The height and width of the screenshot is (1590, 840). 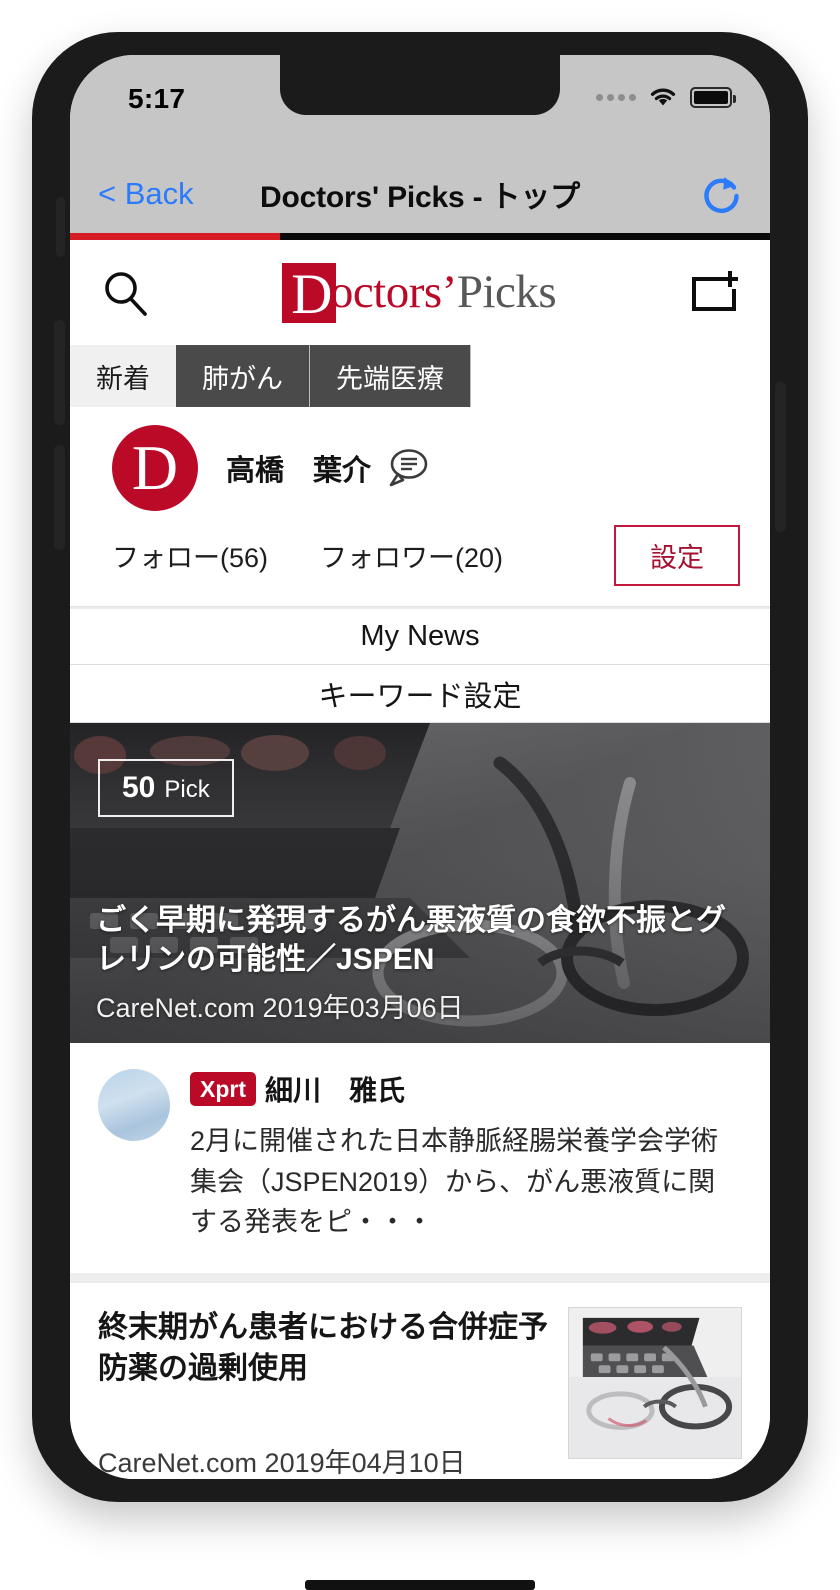 What do you see at coordinates (123, 376) in the screenshot?
I see `category-tab-new: 新着` at bounding box center [123, 376].